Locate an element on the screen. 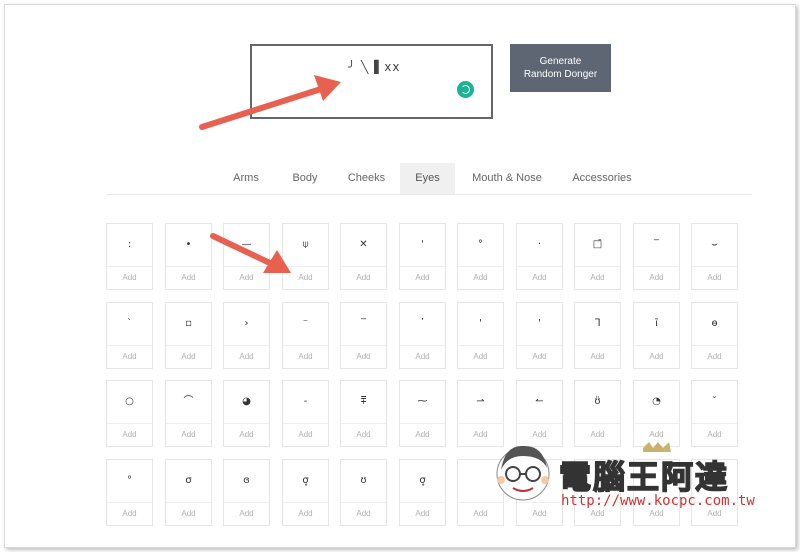 This screenshot has height=552, width=800. watermark-title: 電腦王阿達 is located at coordinates (644, 477).